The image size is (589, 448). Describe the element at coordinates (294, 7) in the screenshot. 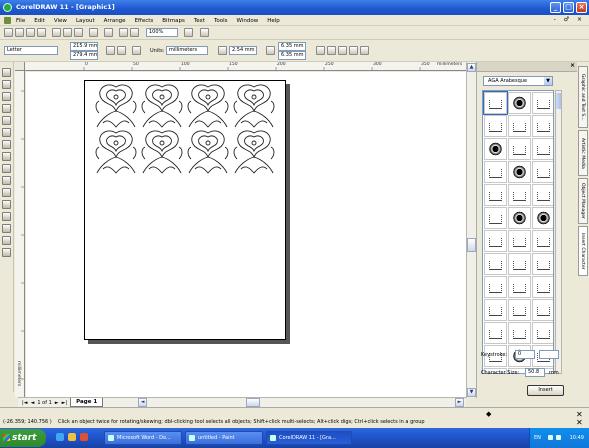

I see `title-bar: CorelDRAW 11 - [Graphic1] _ □ ×` at that location.